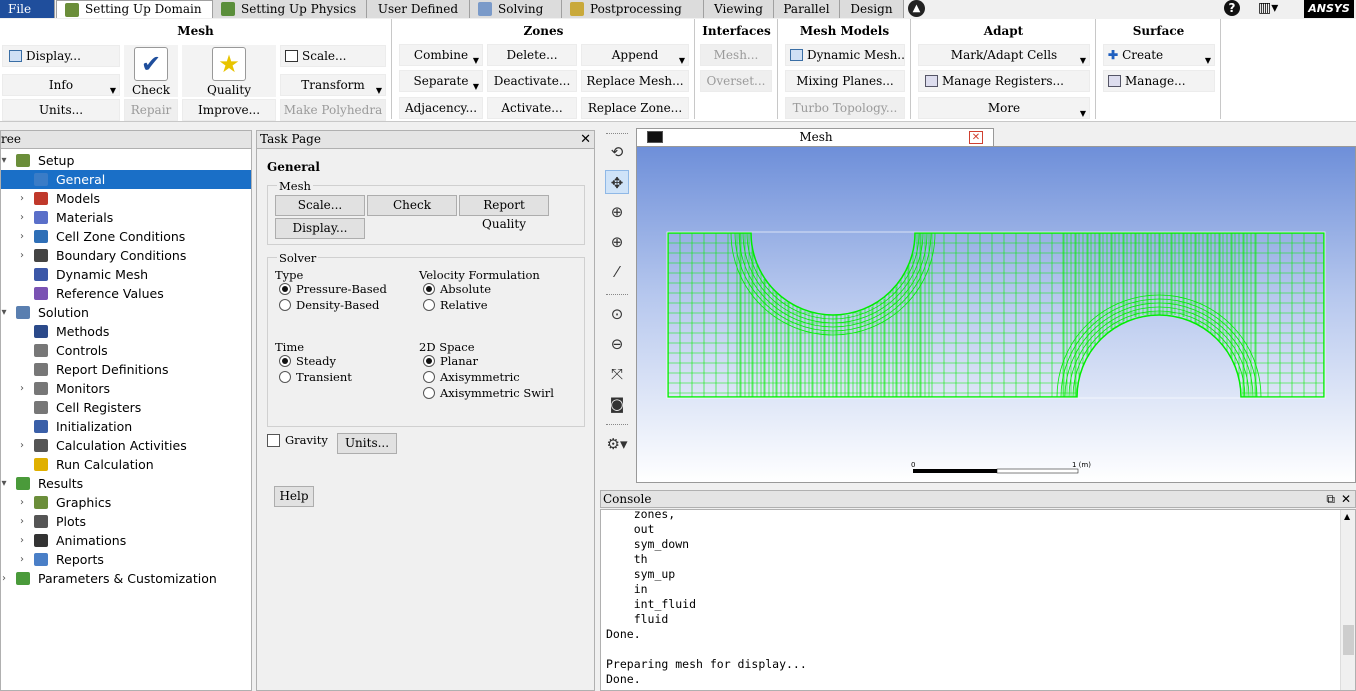 The height and width of the screenshot is (691, 1356). What do you see at coordinates (126, 407) in the screenshot?
I see `tree-item-cell-registers: Cell Registers` at bounding box center [126, 407].